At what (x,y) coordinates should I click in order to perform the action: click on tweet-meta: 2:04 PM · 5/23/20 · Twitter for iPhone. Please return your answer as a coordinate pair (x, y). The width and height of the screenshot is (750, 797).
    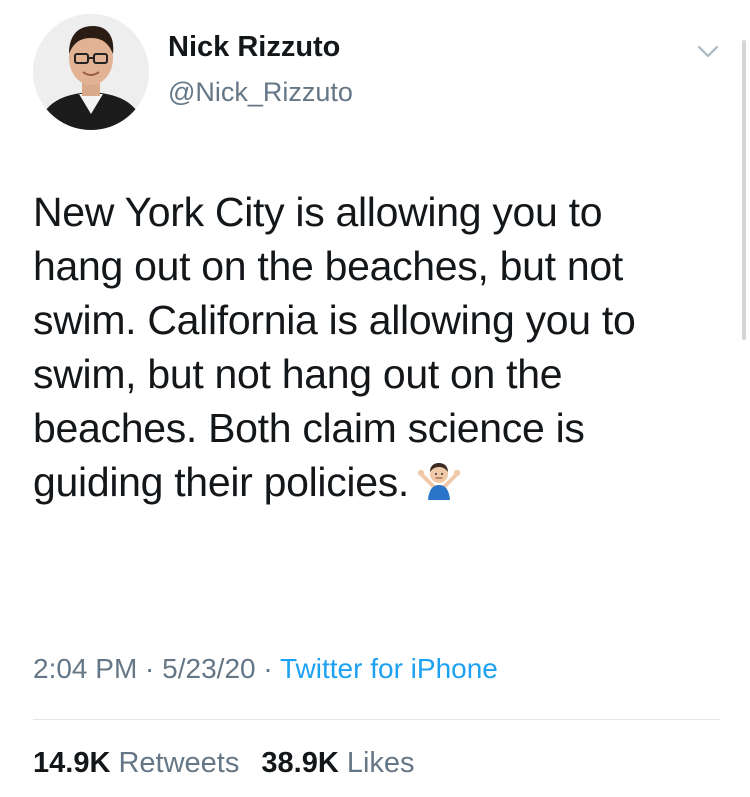
    Looking at the image, I should click on (265, 669).